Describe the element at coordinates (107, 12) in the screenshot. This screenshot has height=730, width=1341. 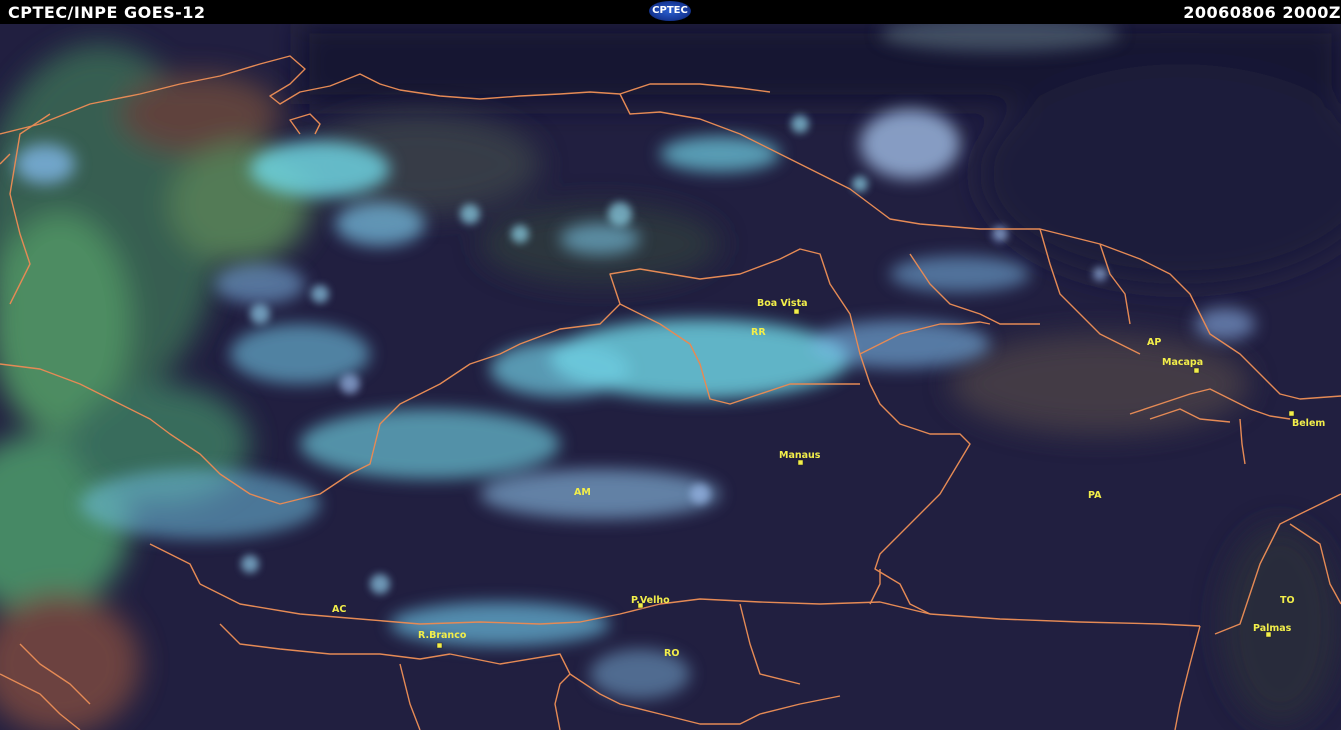
I see `satellite-title: CPTEC/INPE GOES-12` at that location.